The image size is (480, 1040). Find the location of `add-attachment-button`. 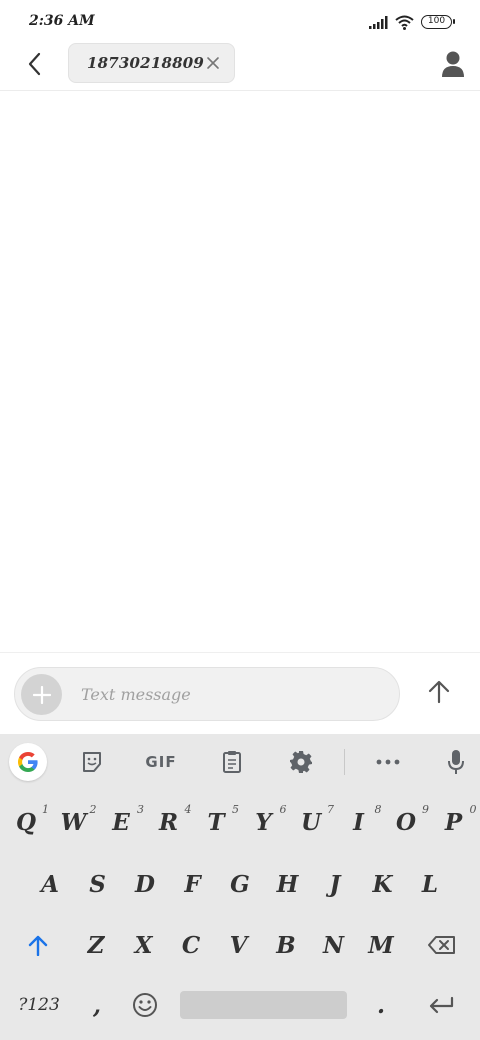

add-attachment-button is located at coordinates (41, 694).